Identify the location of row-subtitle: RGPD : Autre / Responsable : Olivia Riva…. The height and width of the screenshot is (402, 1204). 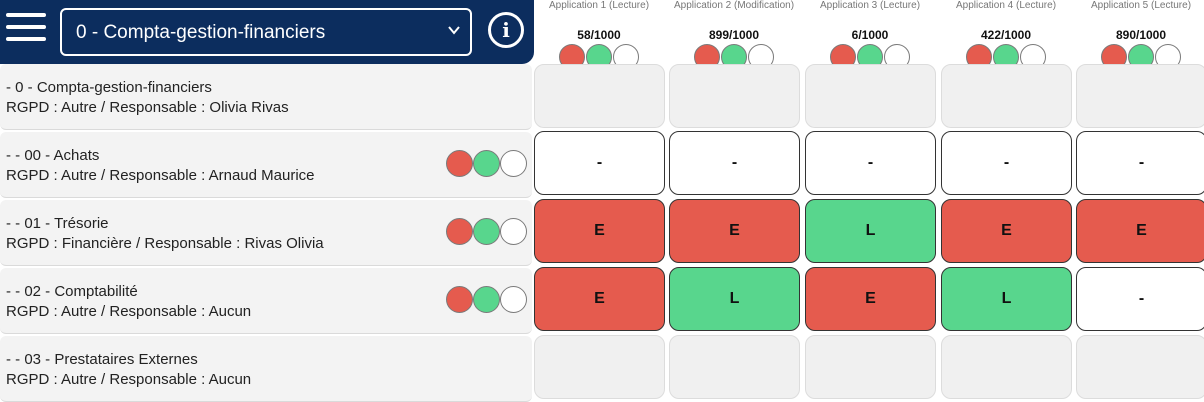
(147, 107).